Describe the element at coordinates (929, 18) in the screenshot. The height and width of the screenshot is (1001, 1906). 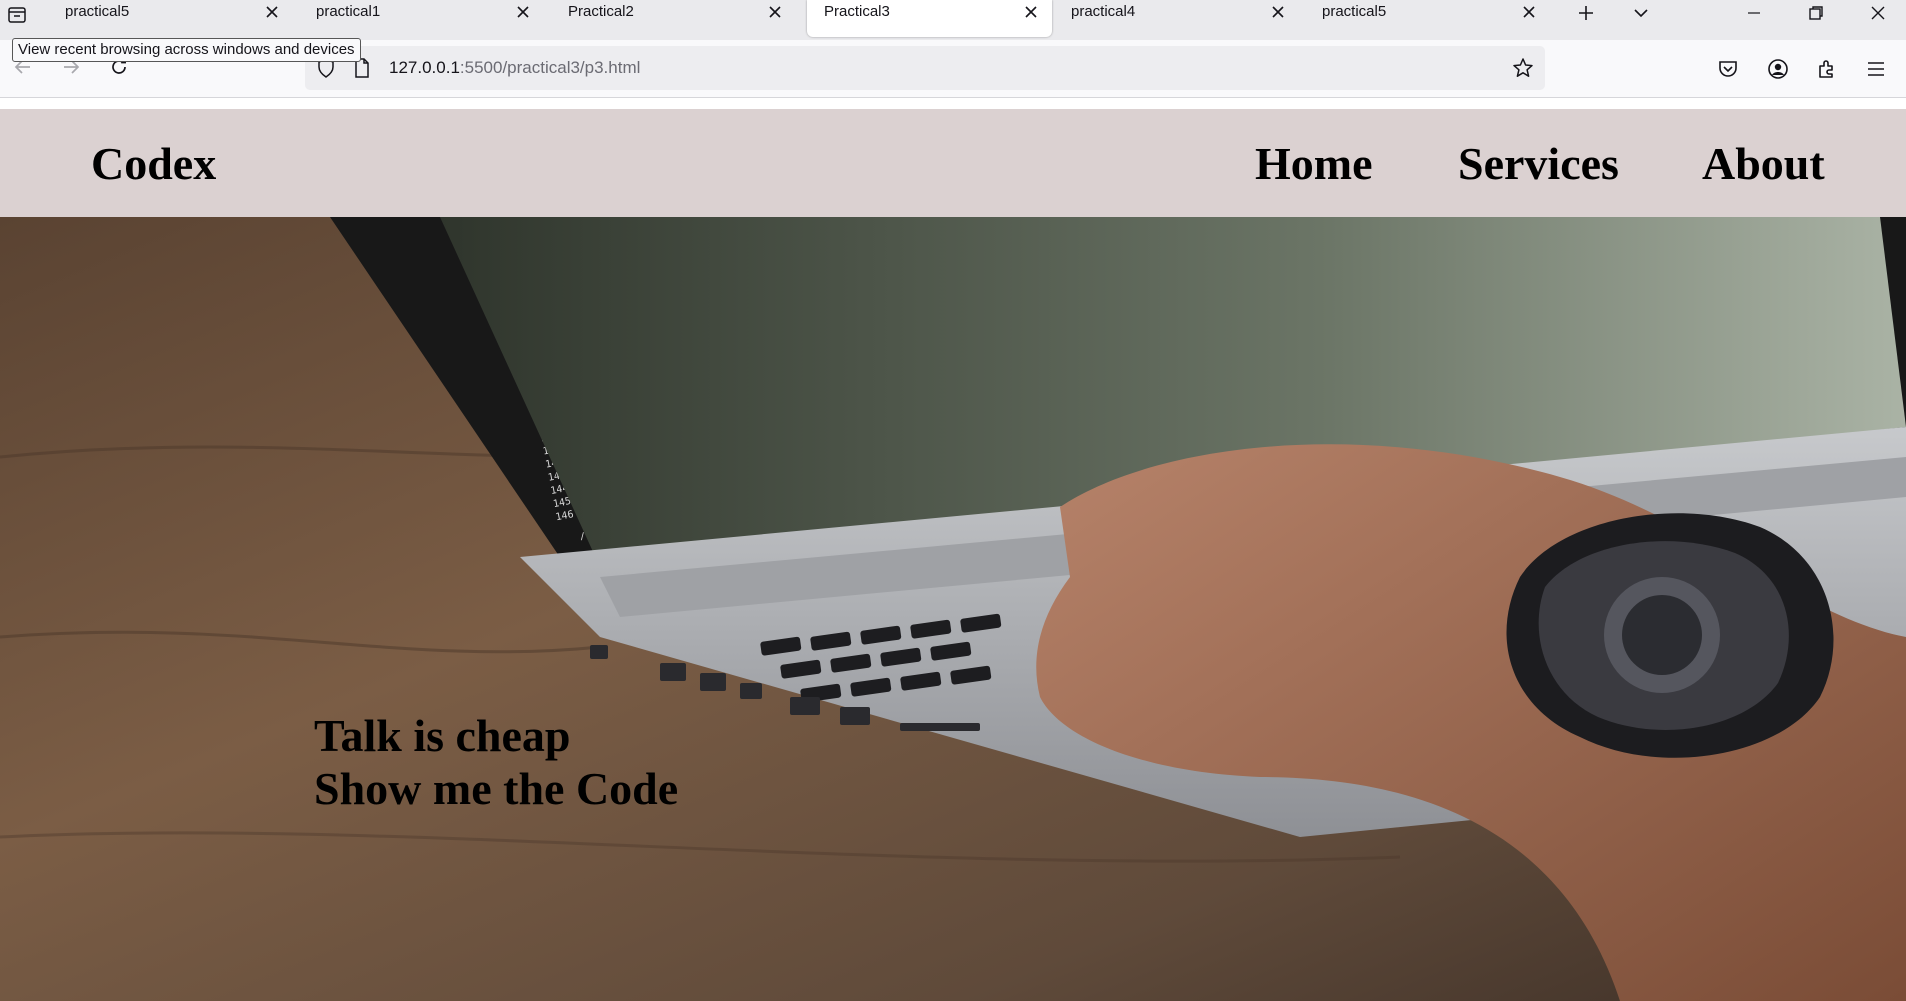
I see `tab-practical3: Practical3` at that location.